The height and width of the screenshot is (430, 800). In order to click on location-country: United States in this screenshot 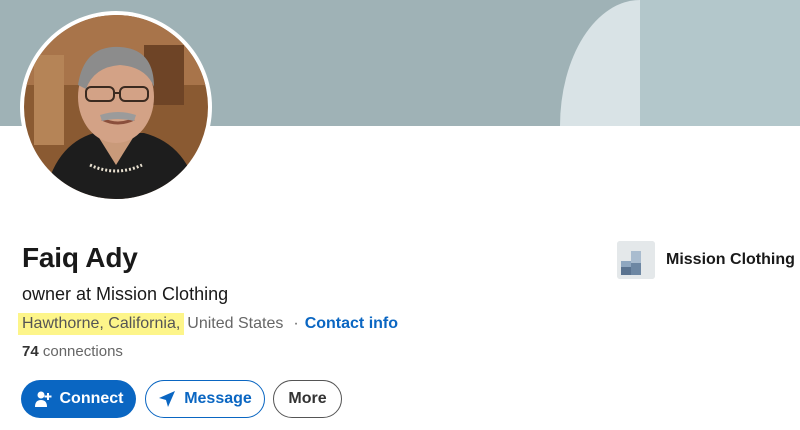, I will do `click(235, 323)`.